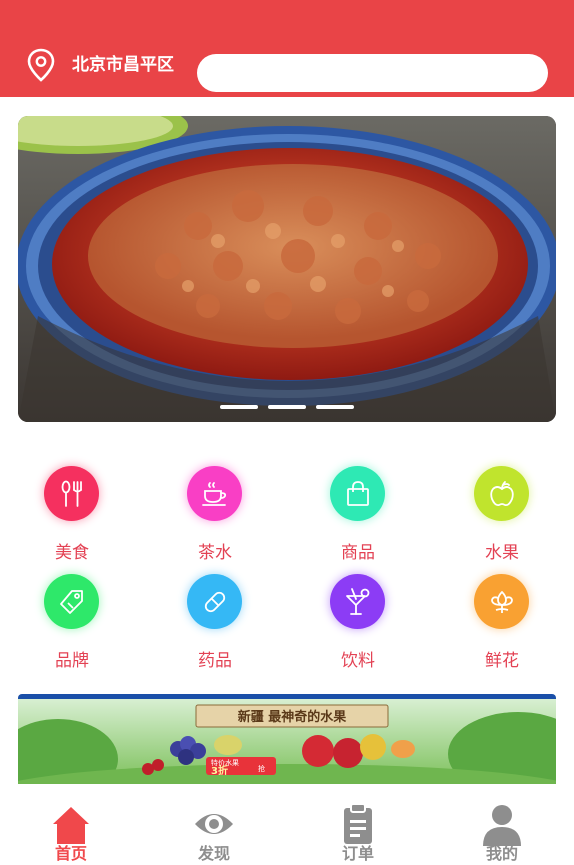  I want to click on apple-icon, so click(501, 493).